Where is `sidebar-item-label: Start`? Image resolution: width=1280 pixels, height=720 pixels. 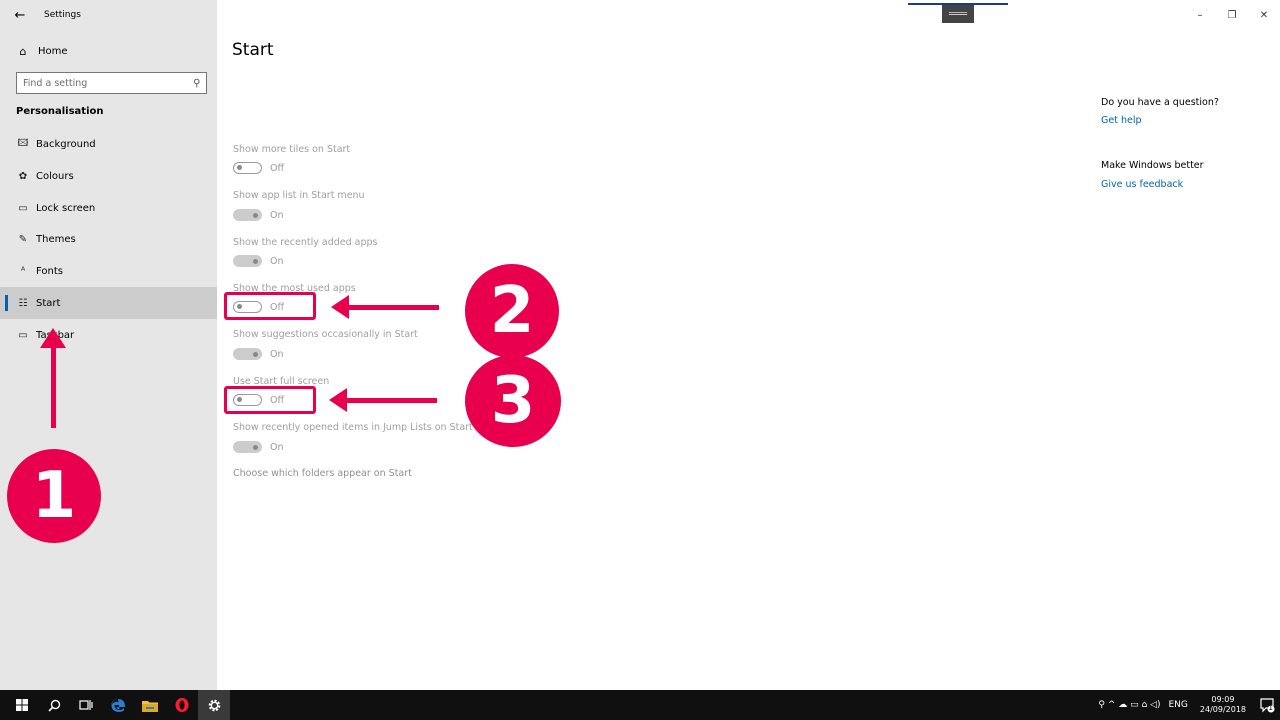
sidebar-item-label: Start is located at coordinates (48, 303).